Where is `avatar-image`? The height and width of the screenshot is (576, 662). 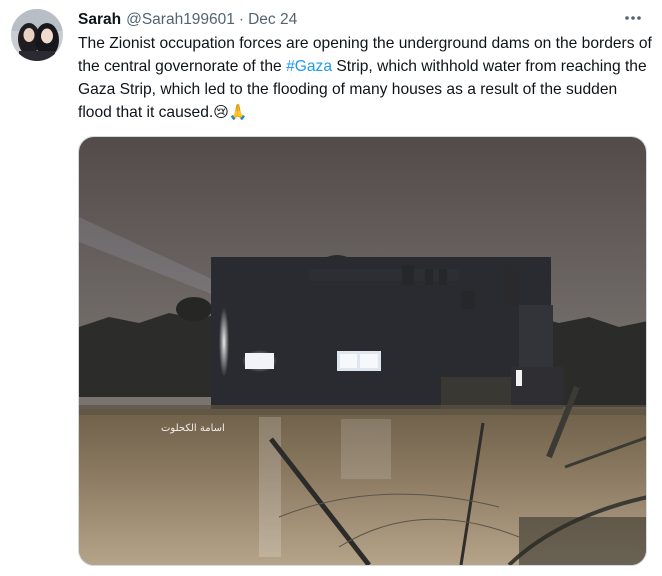 avatar-image is located at coordinates (37, 35).